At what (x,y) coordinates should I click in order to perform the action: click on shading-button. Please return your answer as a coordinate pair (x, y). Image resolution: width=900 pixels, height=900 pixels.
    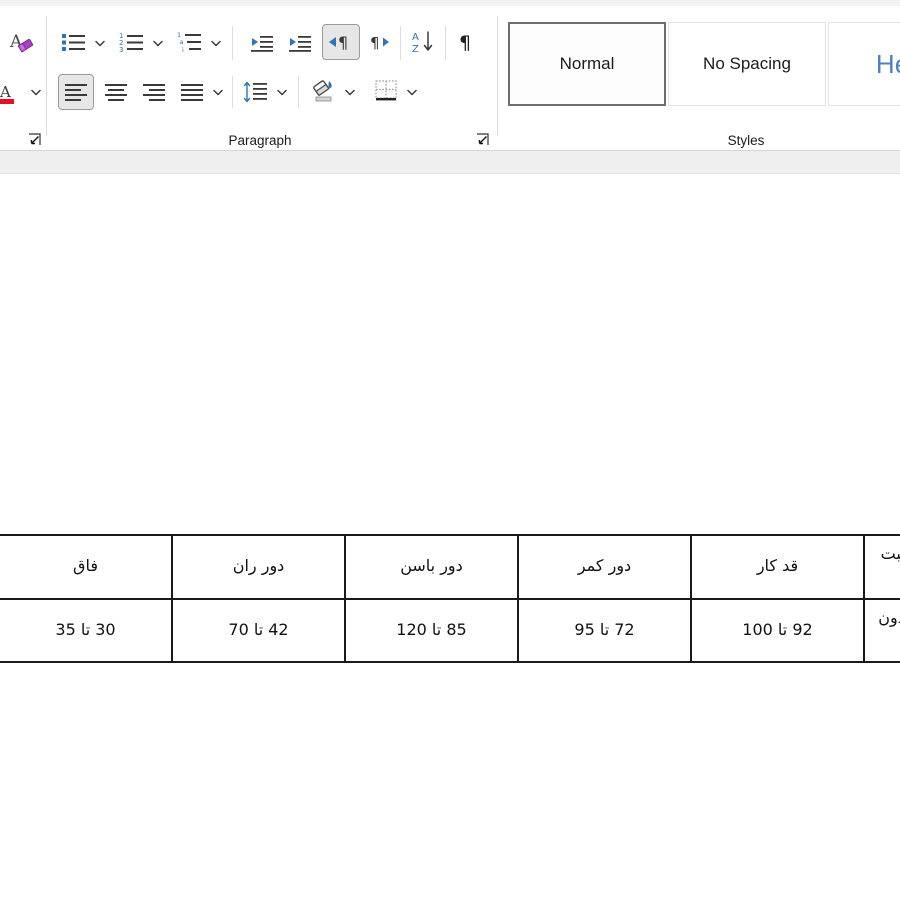
    Looking at the image, I should click on (324, 91).